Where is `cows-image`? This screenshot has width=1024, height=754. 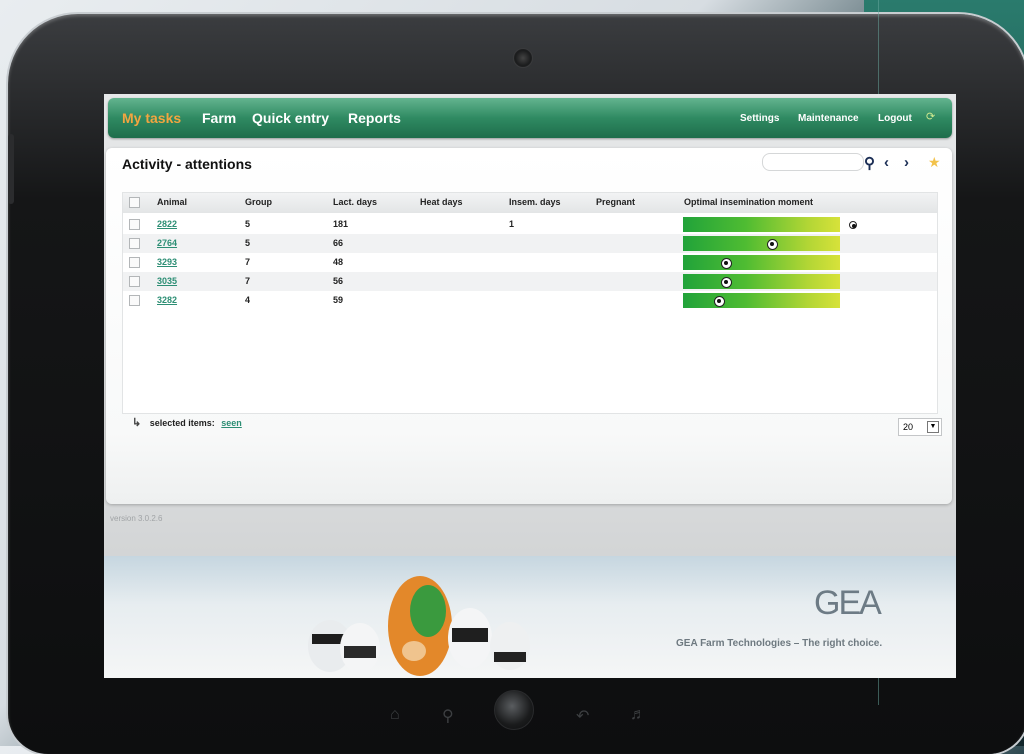
cows-image is located at coordinates (419, 626).